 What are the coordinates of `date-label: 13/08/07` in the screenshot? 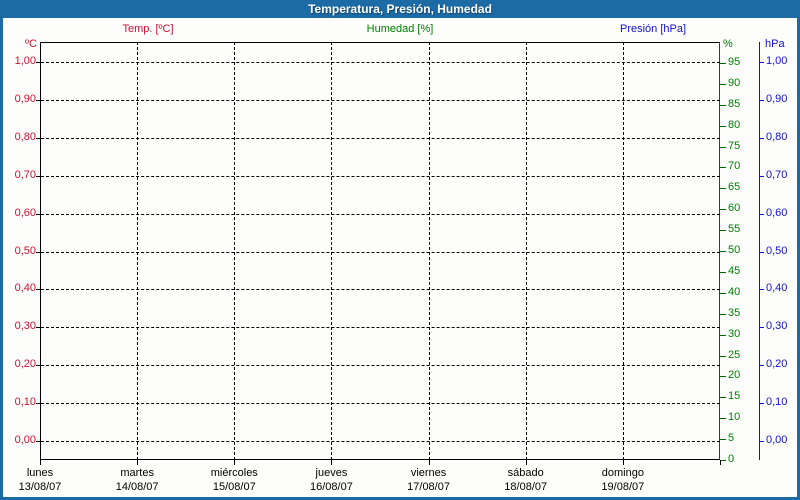 It's located at (40, 487).